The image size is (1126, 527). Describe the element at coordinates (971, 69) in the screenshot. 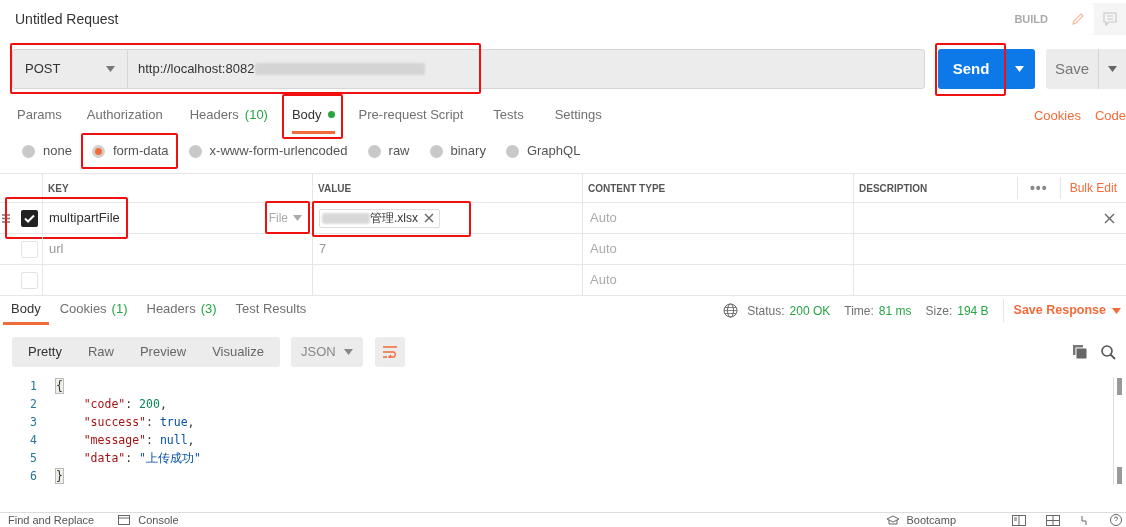

I see `send-button: Send` at that location.